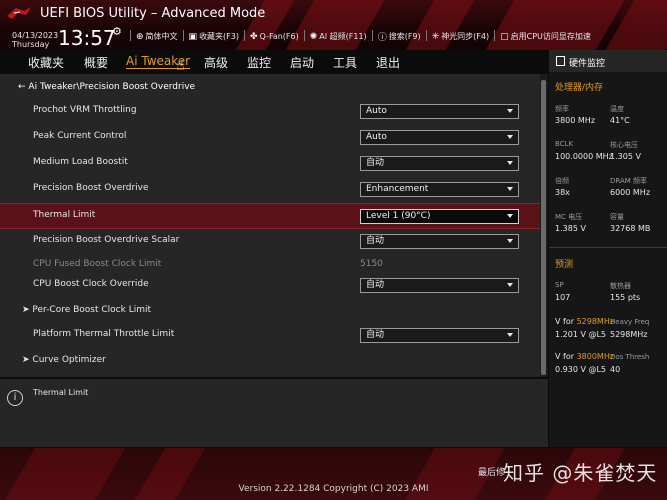 The width and height of the screenshot is (667, 500). Describe the element at coordinates (270, 312) in the screenshot. I see `submenu-per-core-boost: ➤ Per-Core Boost Clock Limit` at that location.